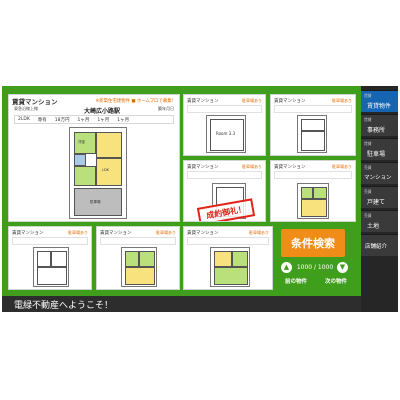  I want to click on sidebar-item-parking: 賃貸 駐車場, so click(379, 149).